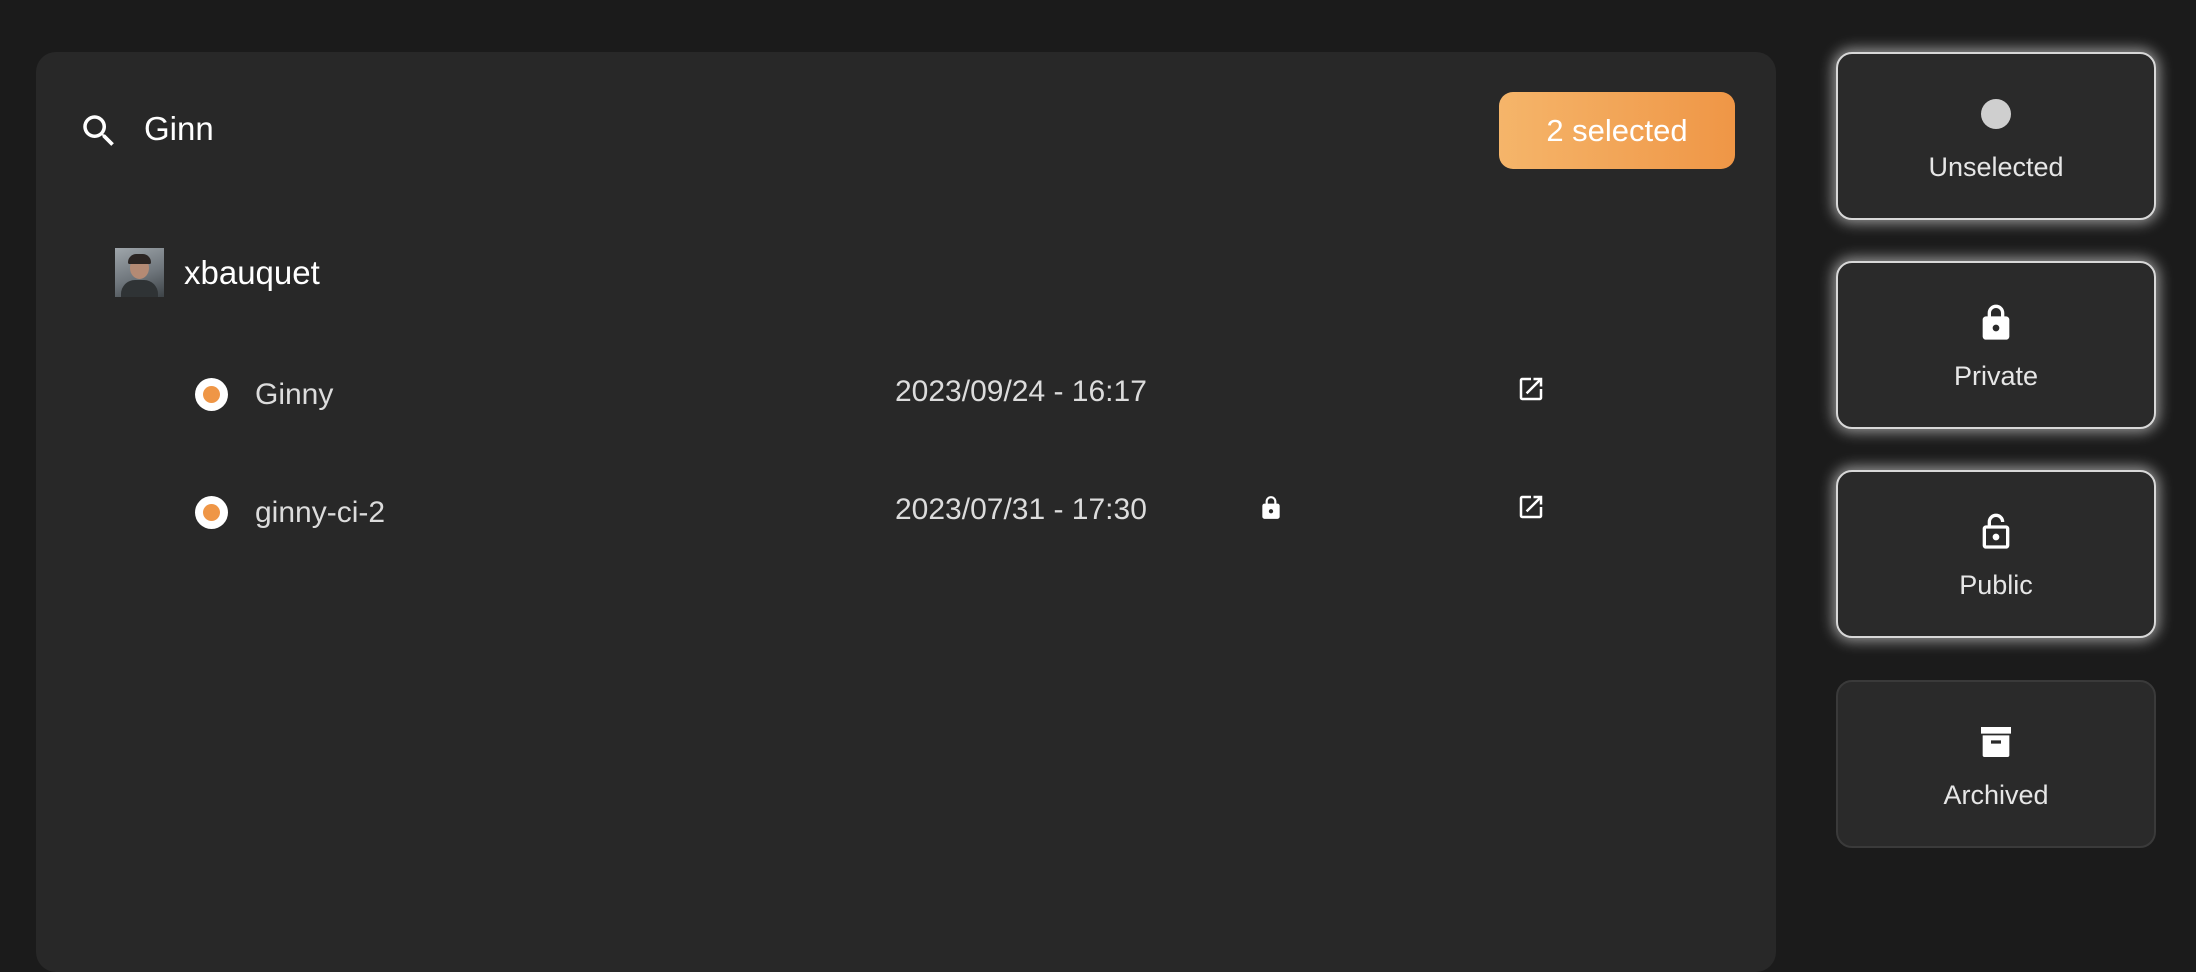 This screenshot has width=2196, height=972. I want to click on repo-name: ginny-ci-2, so click(320, 512).